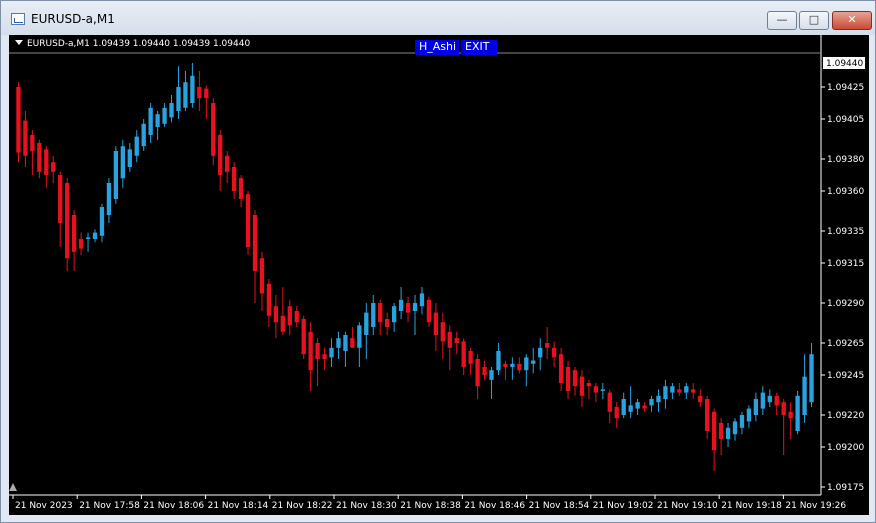 This screenshot has height=523, width=876. What do you see at coordinates (437, 47) in the screenshot?
I see `h-ashi-button: H_Ashi` at bounding box center [437, 47].